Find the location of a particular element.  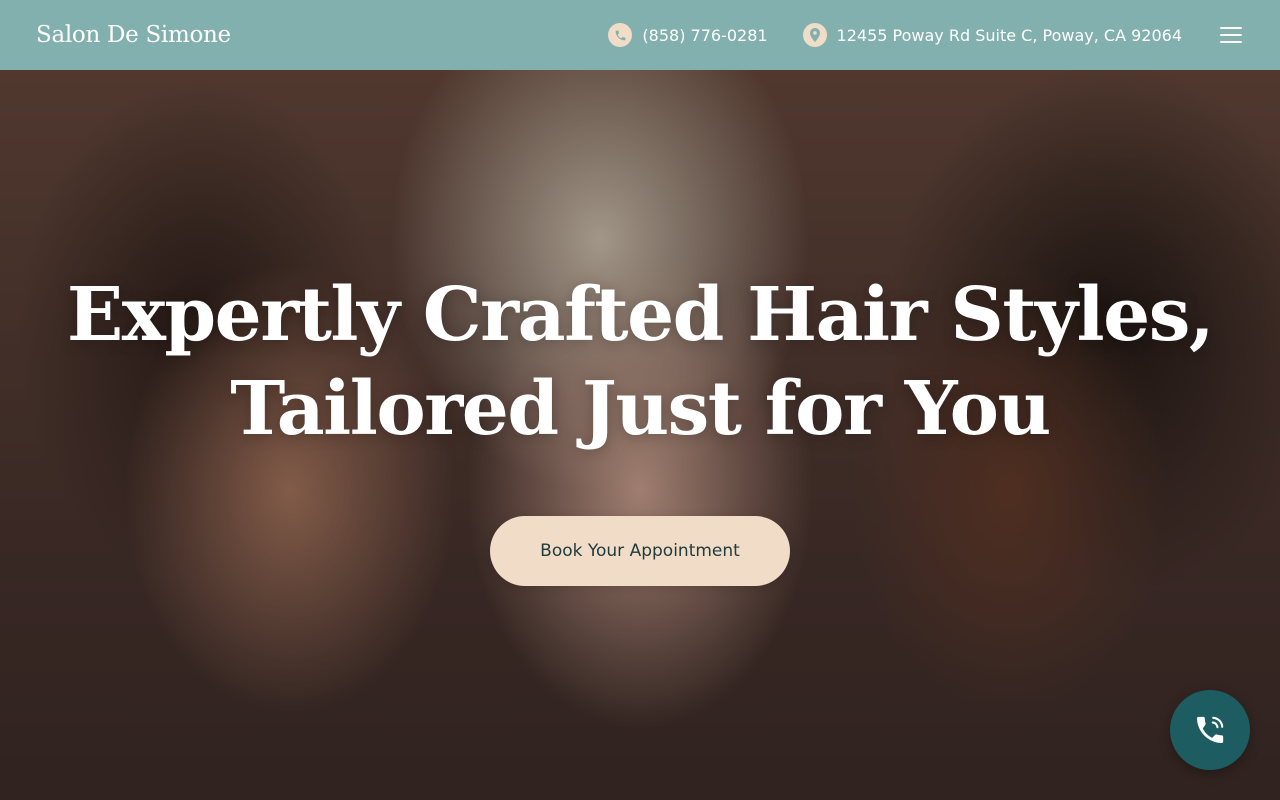

hero-title-line-2: Tailored Just for You is located at coordinates (640, 409).